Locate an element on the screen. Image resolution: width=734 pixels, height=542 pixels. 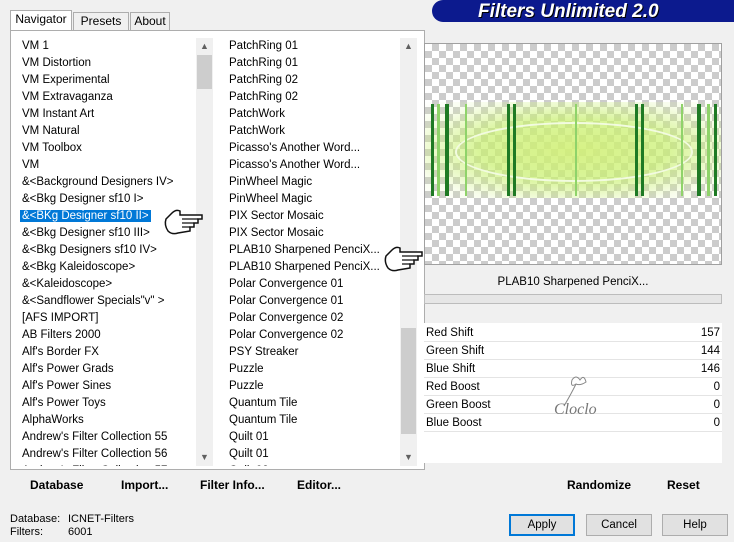
database-label: Database: is located at coordinates (35, 519).